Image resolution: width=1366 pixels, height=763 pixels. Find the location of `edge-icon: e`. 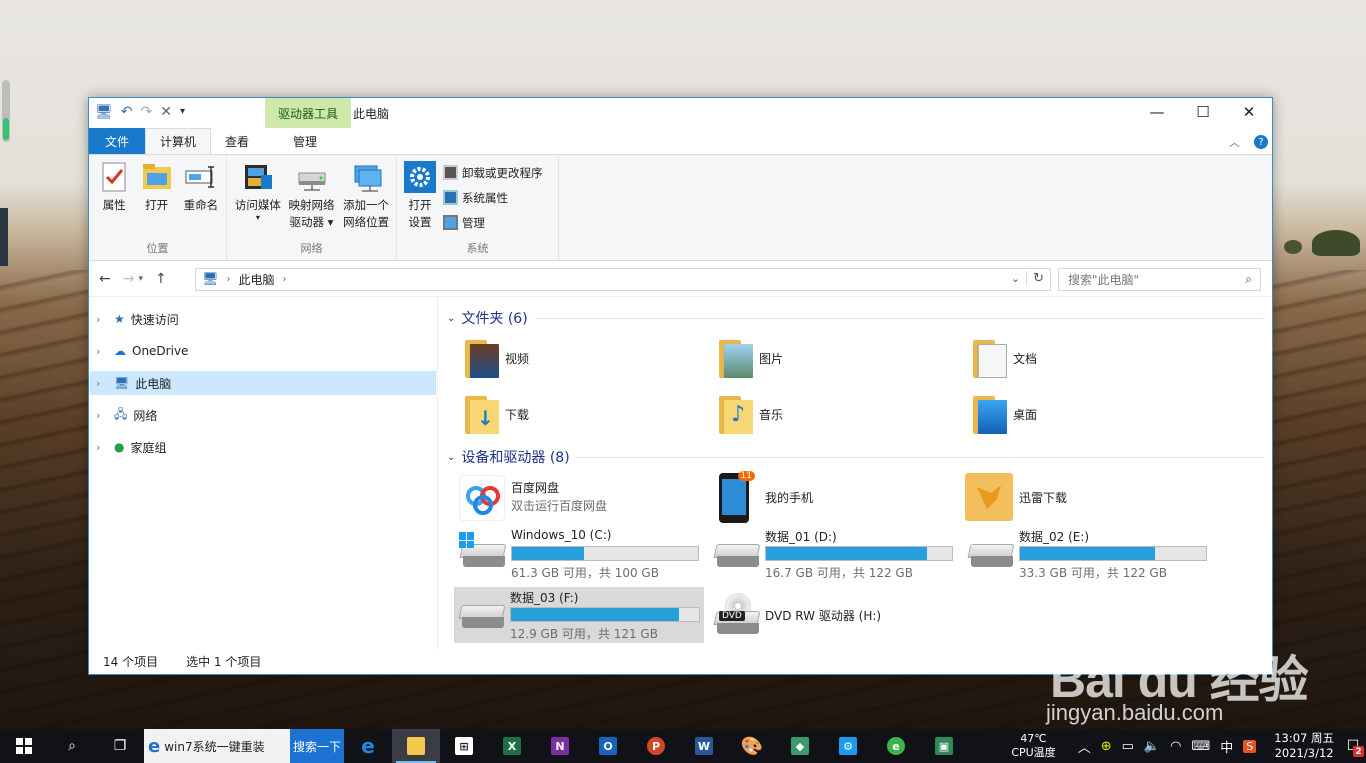

edge-icon: e is located at coordinates (368, 746).